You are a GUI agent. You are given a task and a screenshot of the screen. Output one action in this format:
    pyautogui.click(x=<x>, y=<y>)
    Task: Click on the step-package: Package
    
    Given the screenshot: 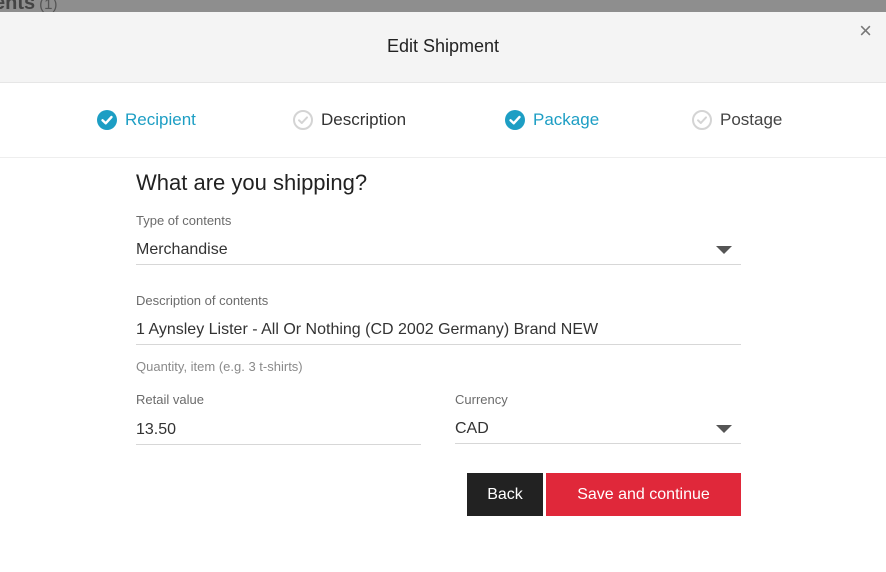 What is the action you would take?
    pyautogui.click(x=552, y=120)
    